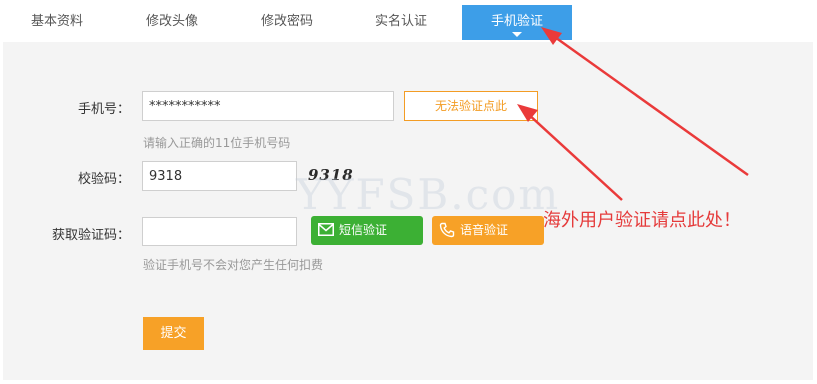  I want to click on tab-phone-verification: 手机验证, so click(517, 22).